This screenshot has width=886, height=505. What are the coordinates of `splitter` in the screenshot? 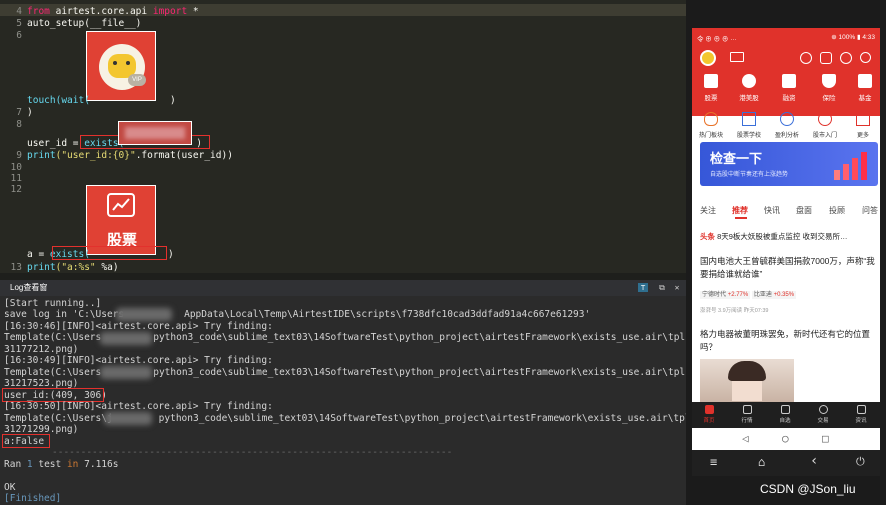 It's located at (343, 276).